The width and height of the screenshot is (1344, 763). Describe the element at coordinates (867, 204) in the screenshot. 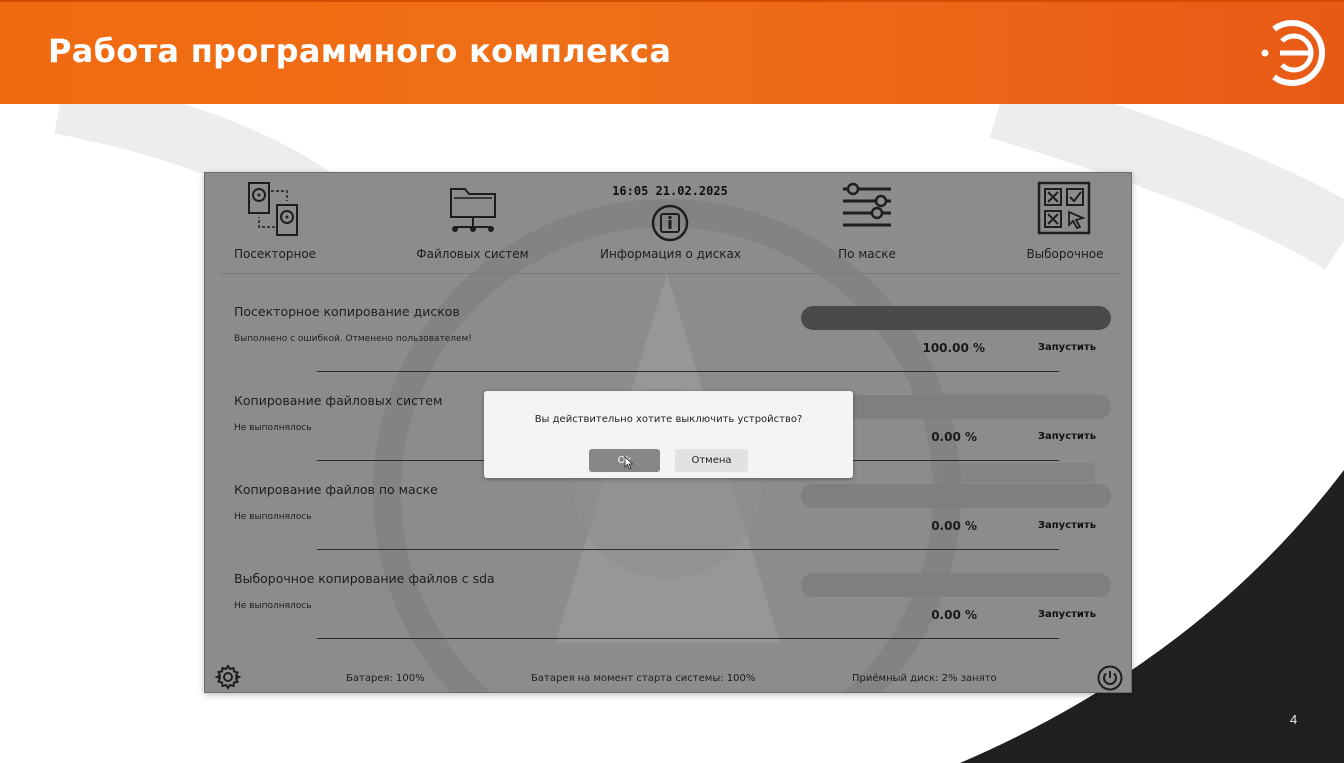

I see `sliders-icon` at that location.